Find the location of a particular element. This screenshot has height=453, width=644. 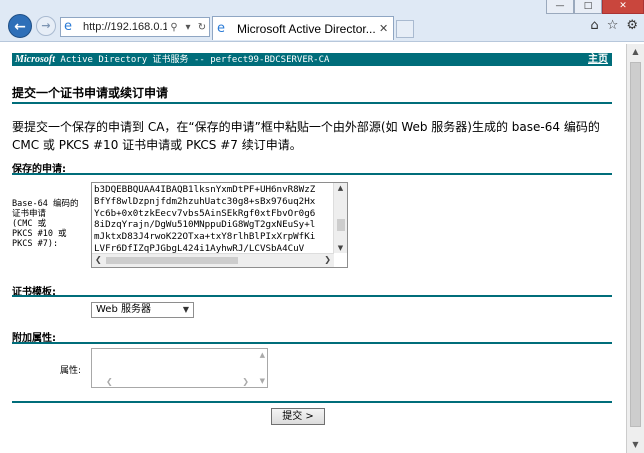

search-icon: ⚲ is located at coordinates (174, 27).